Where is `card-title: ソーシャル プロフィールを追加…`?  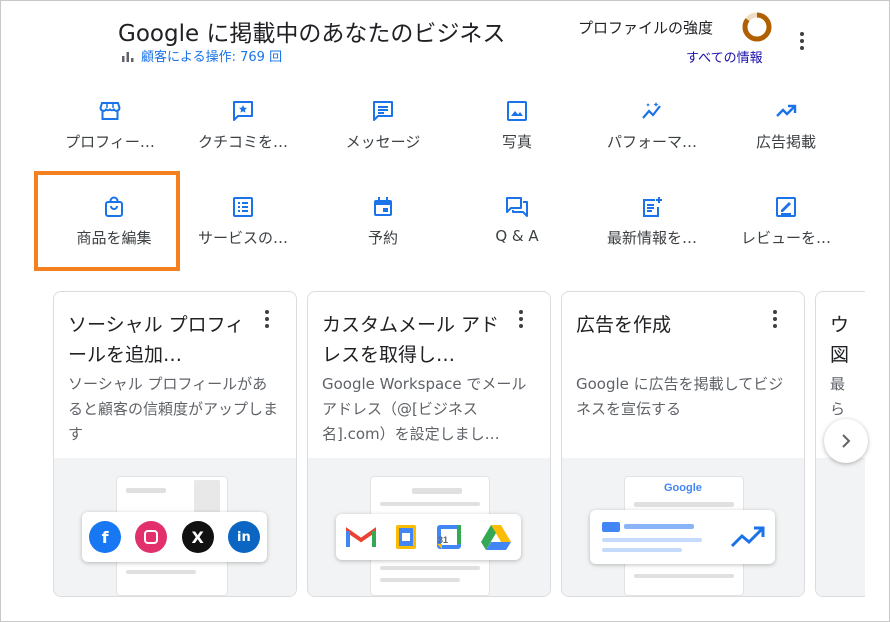
card-title: ソーシャル プロフィールを追加… is located at coordinates (156, 340).